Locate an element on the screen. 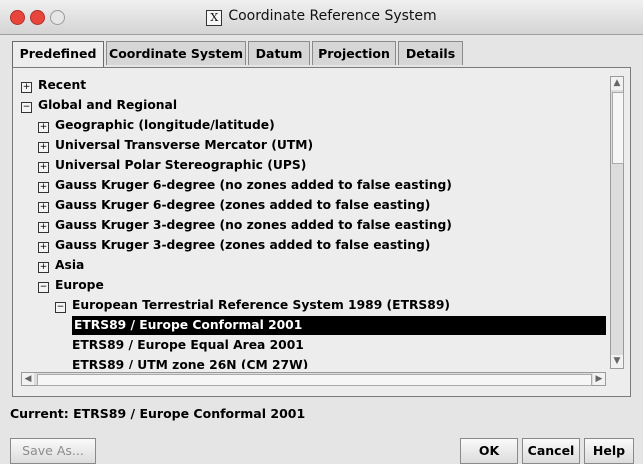 Image resolution: width=643 pixels, height=464 pixels. tree-node-label: ETRS89 / Europe Conformal 2001 is located at coordinates (188, 325).